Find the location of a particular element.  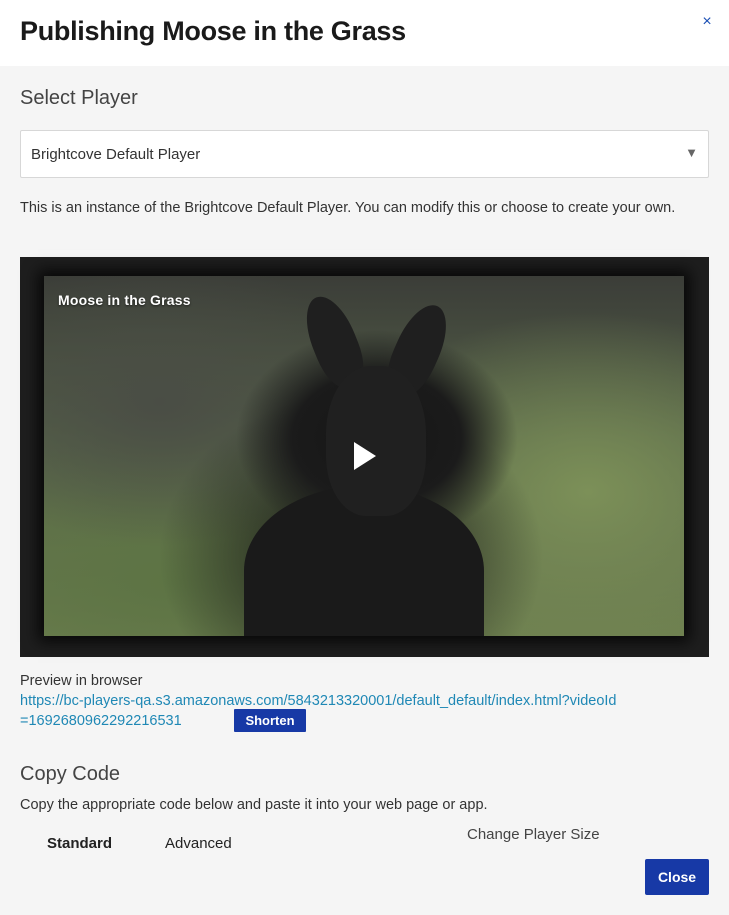

modal-header: Publishing Moose in the Grass × is located at coordinates (364, 33).